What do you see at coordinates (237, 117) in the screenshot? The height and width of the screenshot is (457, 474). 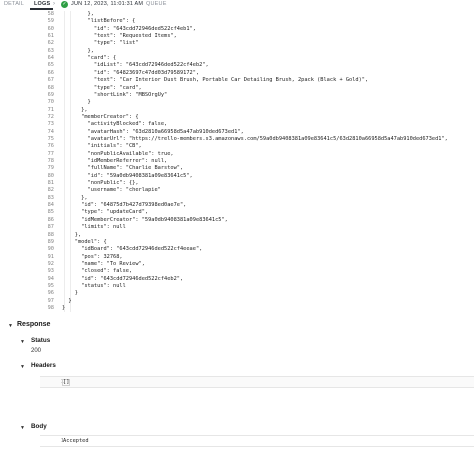 I see `code-line: 72 "memberCreator": {` at bounding box center [237, 117].